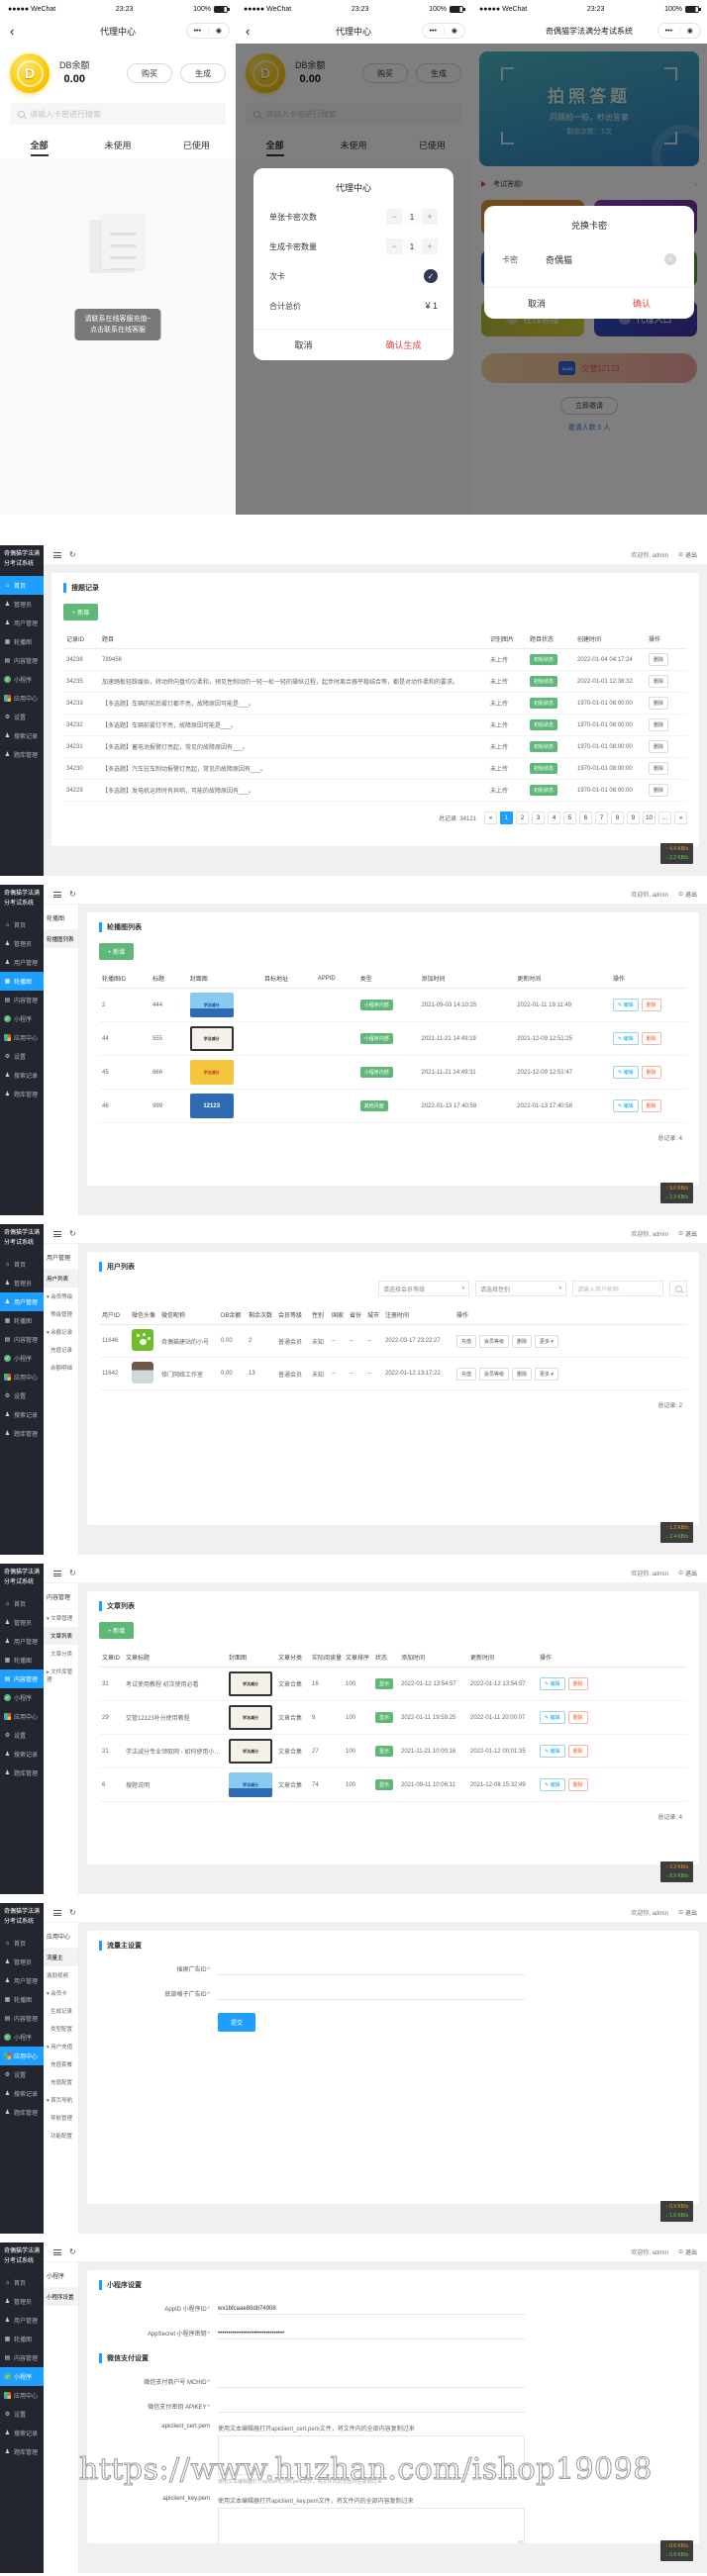 The width and height of the screenshot is (707, 2576). What do you see at coordinates (61, 1296) in the screenshot?
I see `submenu-item: ▾ 会员等级` at bounding box center [61, 1296].